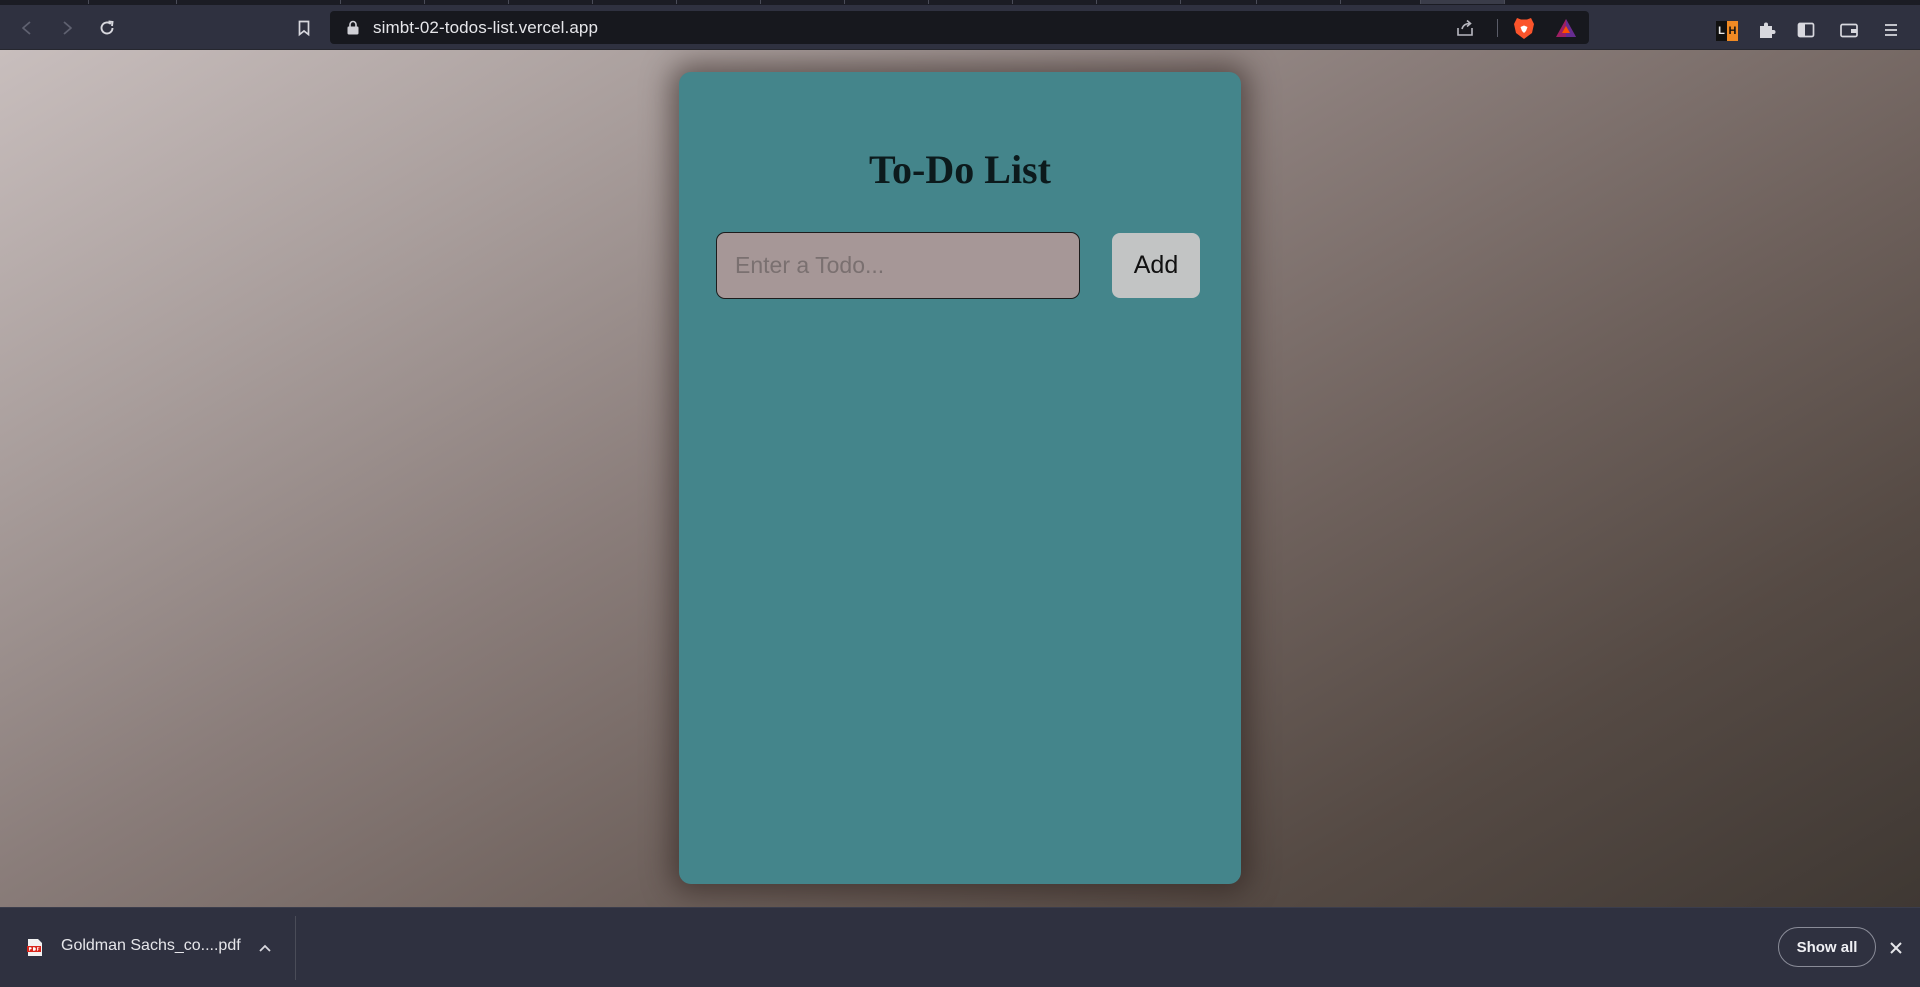  I want to click on puzzle-icon, so click(1768, 30).